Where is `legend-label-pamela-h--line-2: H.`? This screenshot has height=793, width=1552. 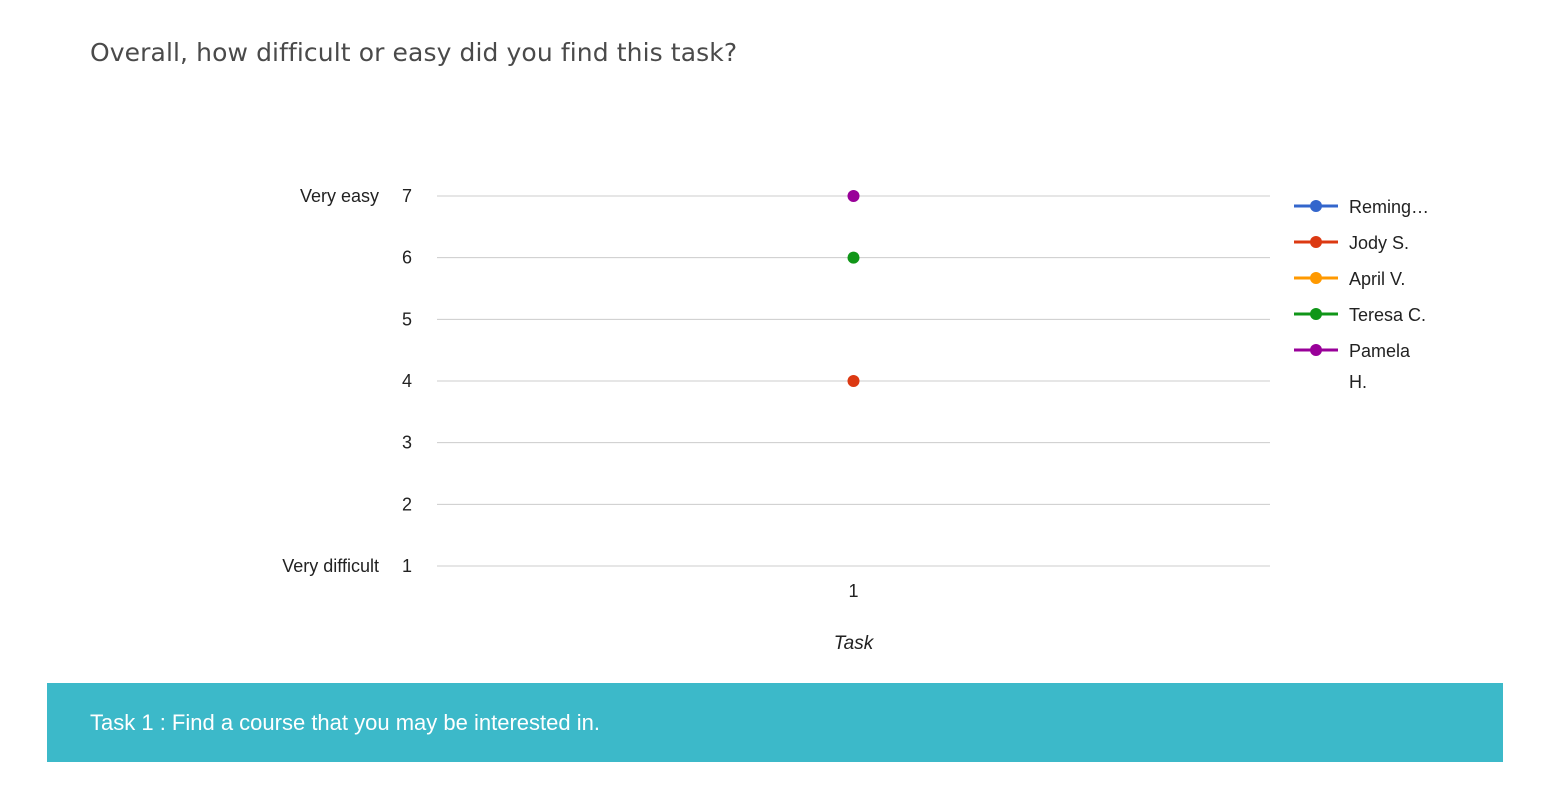 legend-label-pamela-h--line-2: H. is located at coordinates (1358, 382).